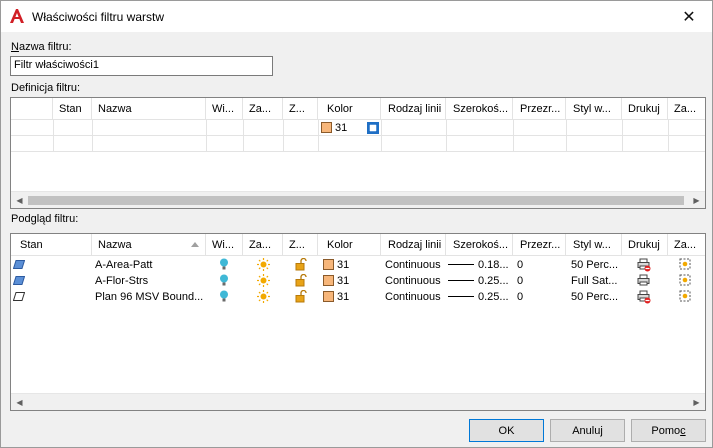  I want to click on prev-col-linetype: Rodzaj linii, so click(413, 245).